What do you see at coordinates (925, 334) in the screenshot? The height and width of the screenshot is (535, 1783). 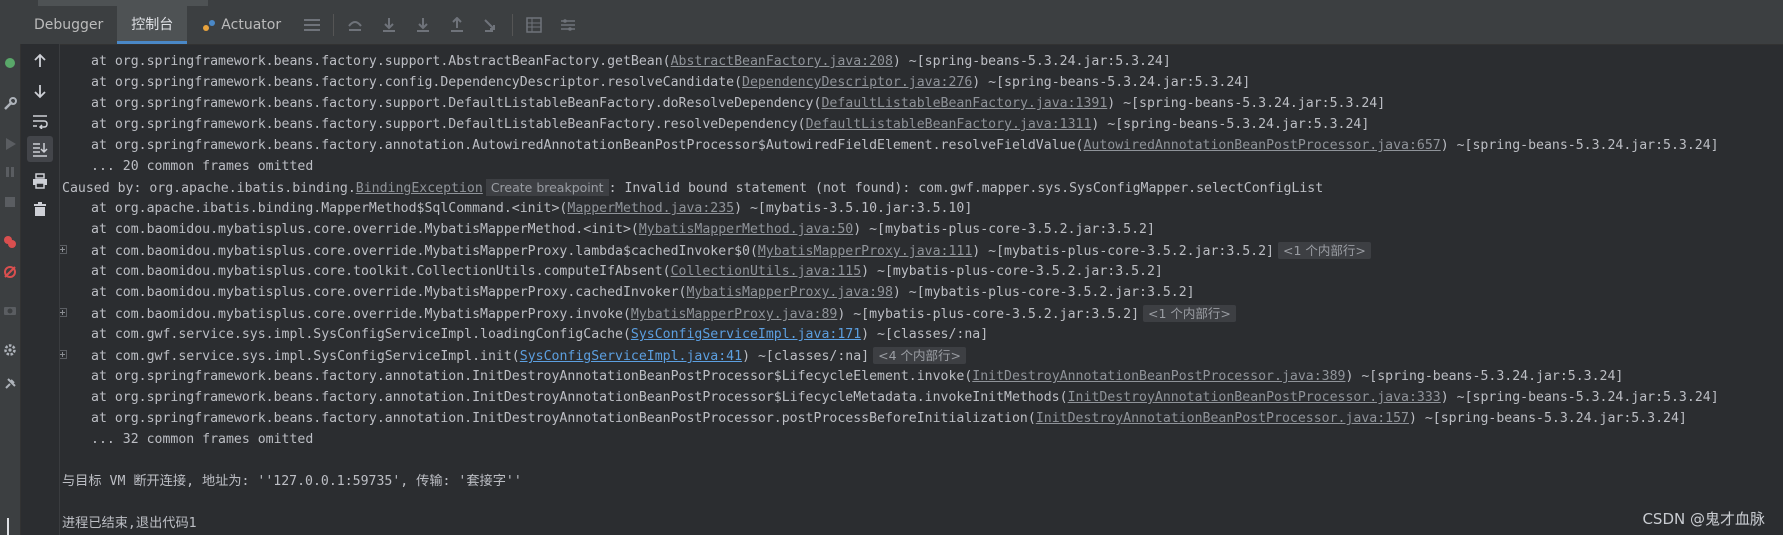 I see `line-suffix: ) ~[classes/:na]` at bounding box center [925, 334].